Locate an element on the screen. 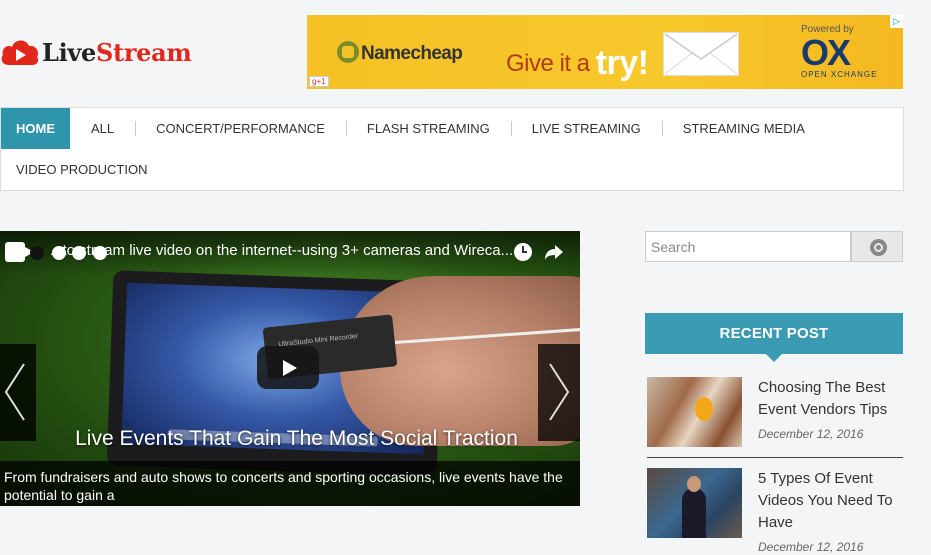 This screenshot has width=931, height=555. post-title: 5 Types Of Event Videos You Need To Have is located at coordinates (830, 501).